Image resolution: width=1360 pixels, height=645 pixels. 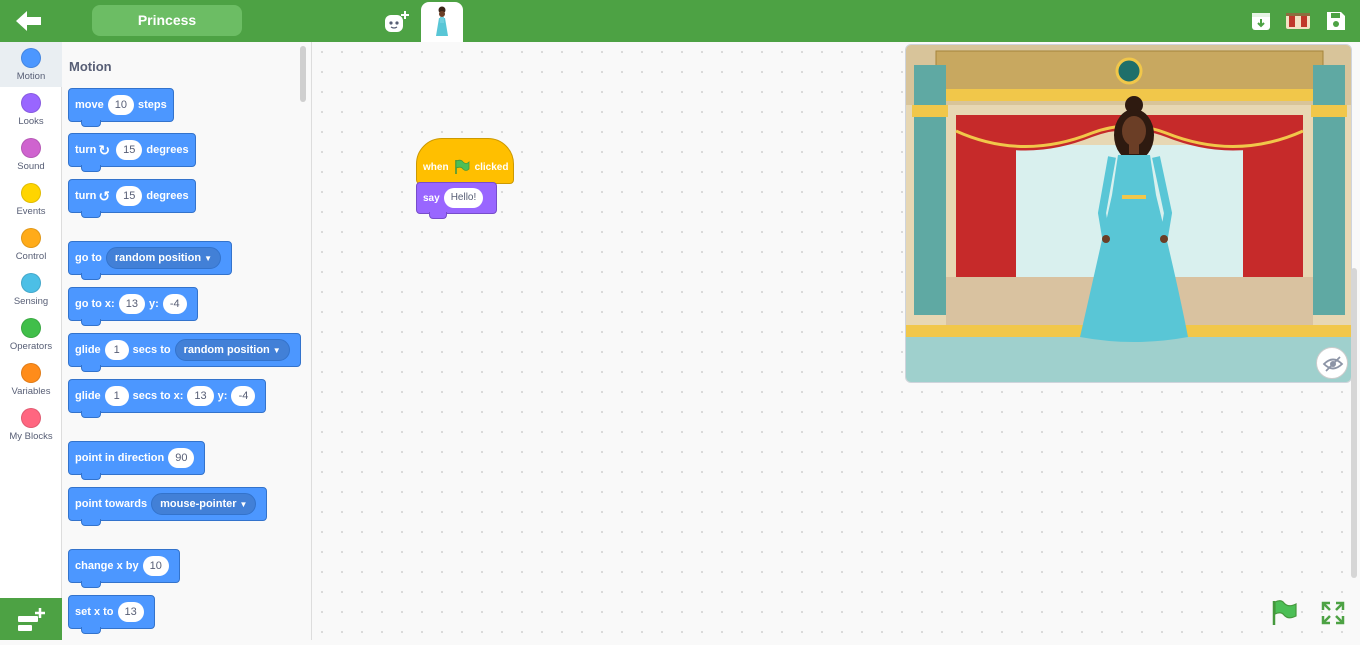 I want to click on change-x-block: change x by 10, so click(x=124, y=568).